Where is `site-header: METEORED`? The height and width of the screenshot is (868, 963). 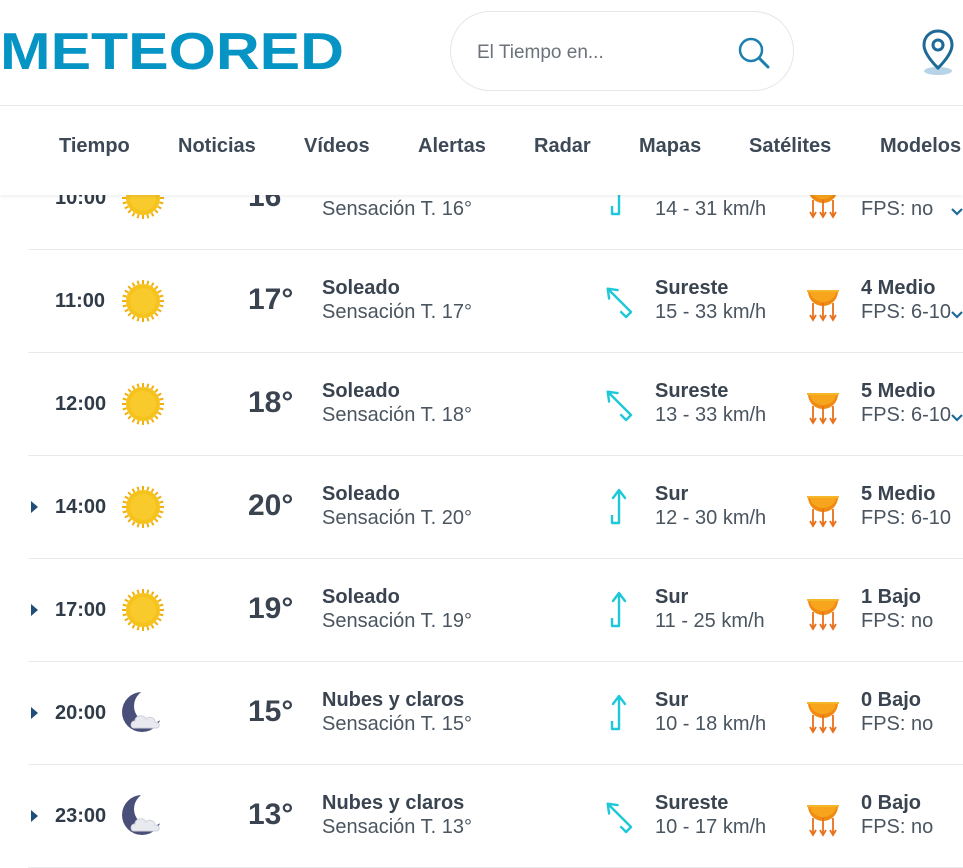
site-header: METEORED is located at coordinates (481, 53).